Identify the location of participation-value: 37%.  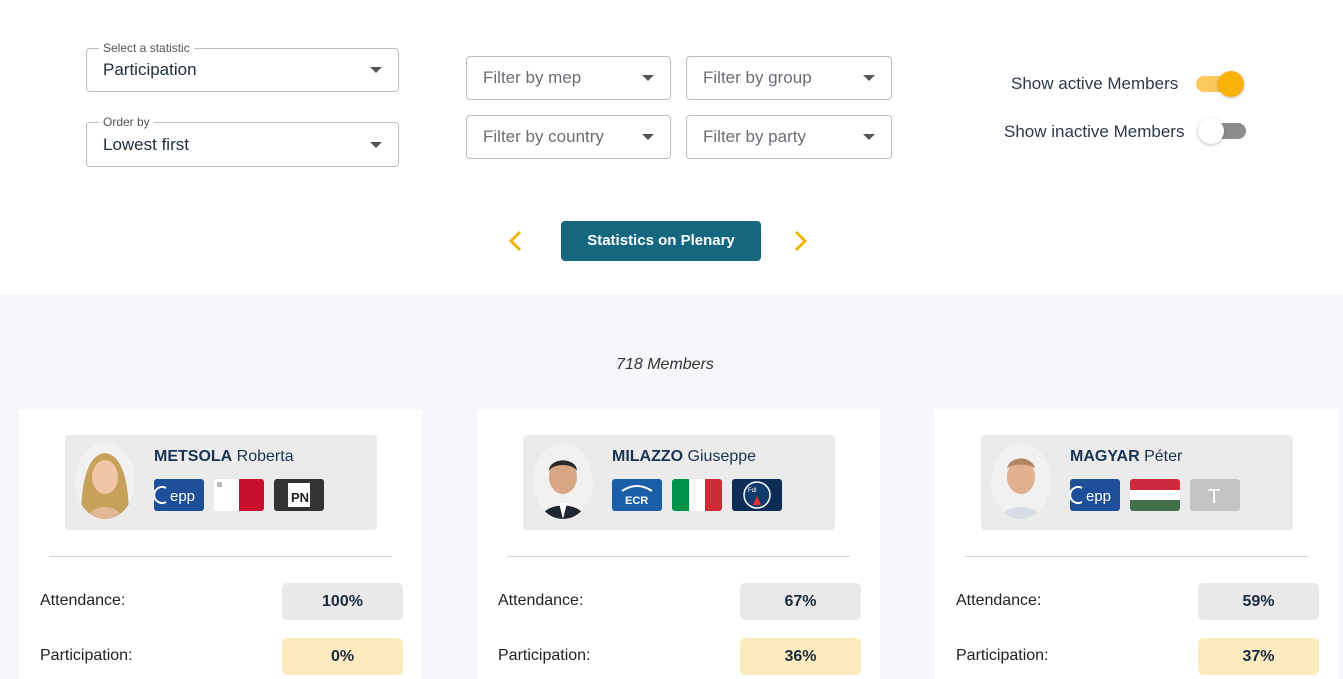
(1258, 656).